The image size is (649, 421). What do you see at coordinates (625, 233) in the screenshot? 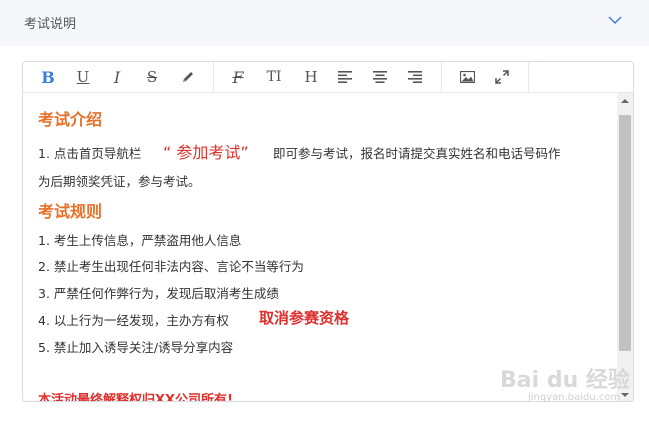
I see `scrollbar-thumb` at bounding box center [625, 233].